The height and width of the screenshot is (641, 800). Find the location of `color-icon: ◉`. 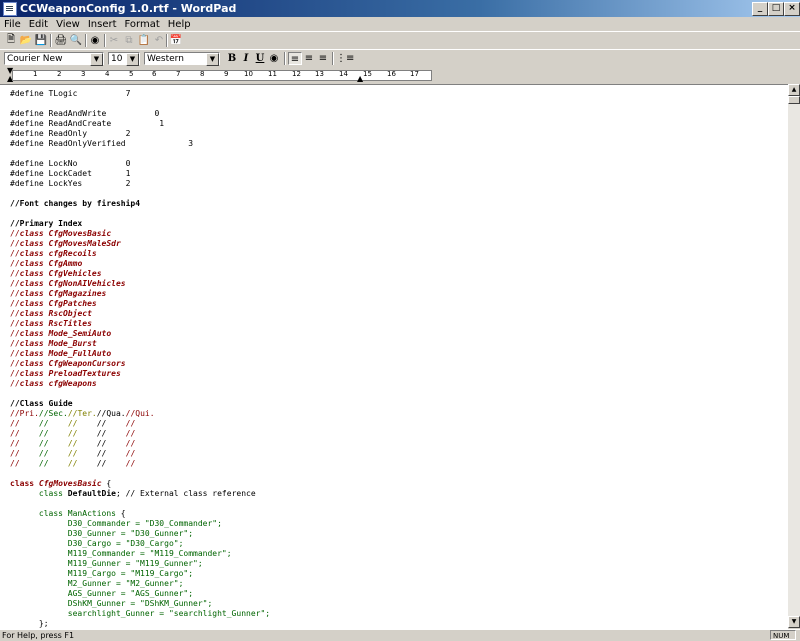

color-icon: ◉ is located at coordinates (274, 58).